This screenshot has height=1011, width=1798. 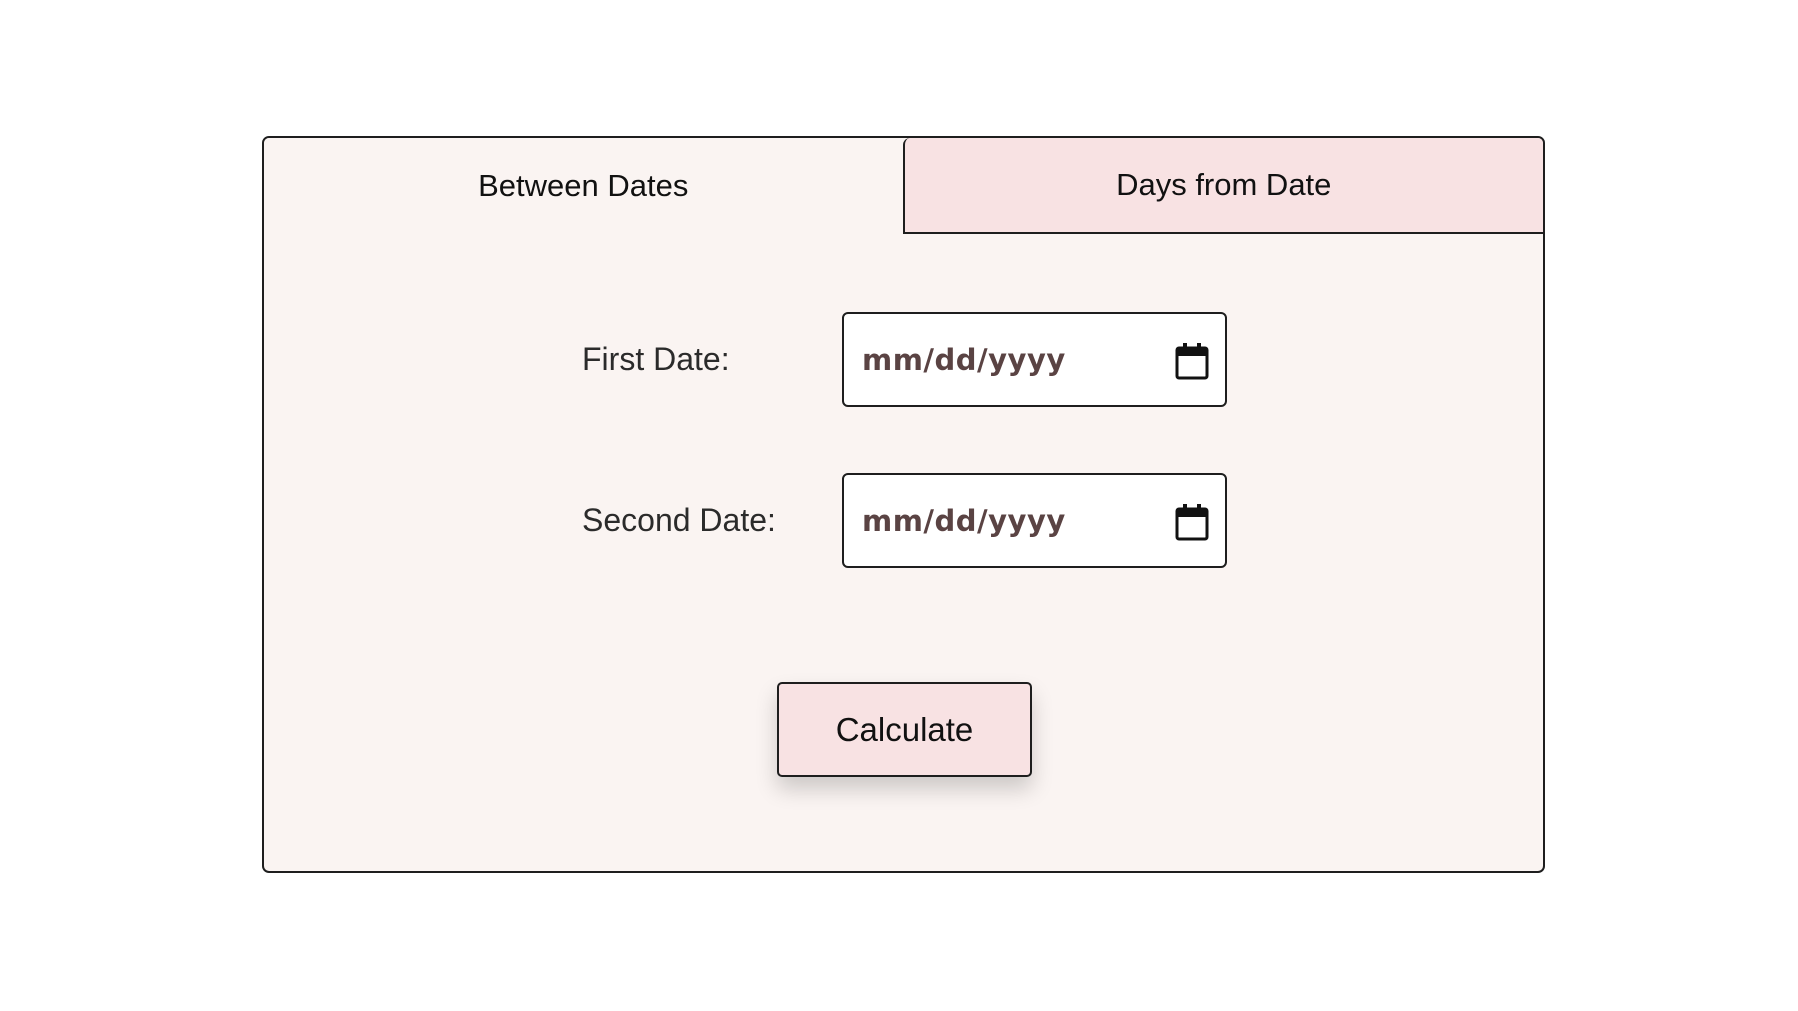 What do you see at coordinates (964, 359) in the screenshot?
I see `first-date-placeholder: mm/dd/yyyy` at bounding box center [964, 359].